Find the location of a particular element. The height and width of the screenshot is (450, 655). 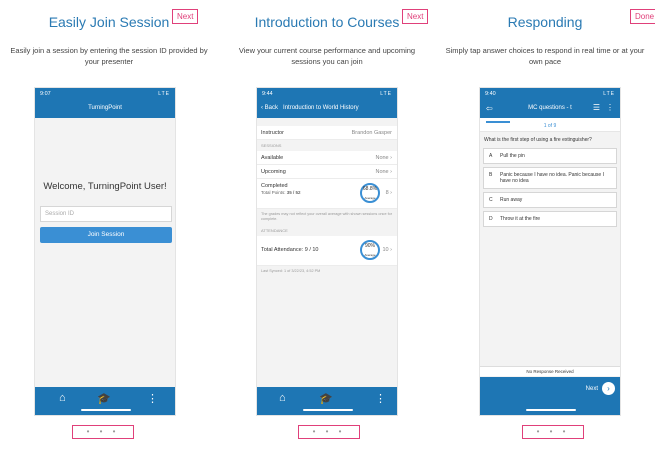

next-arrow-icon: › is located at coordinates (608, 388).